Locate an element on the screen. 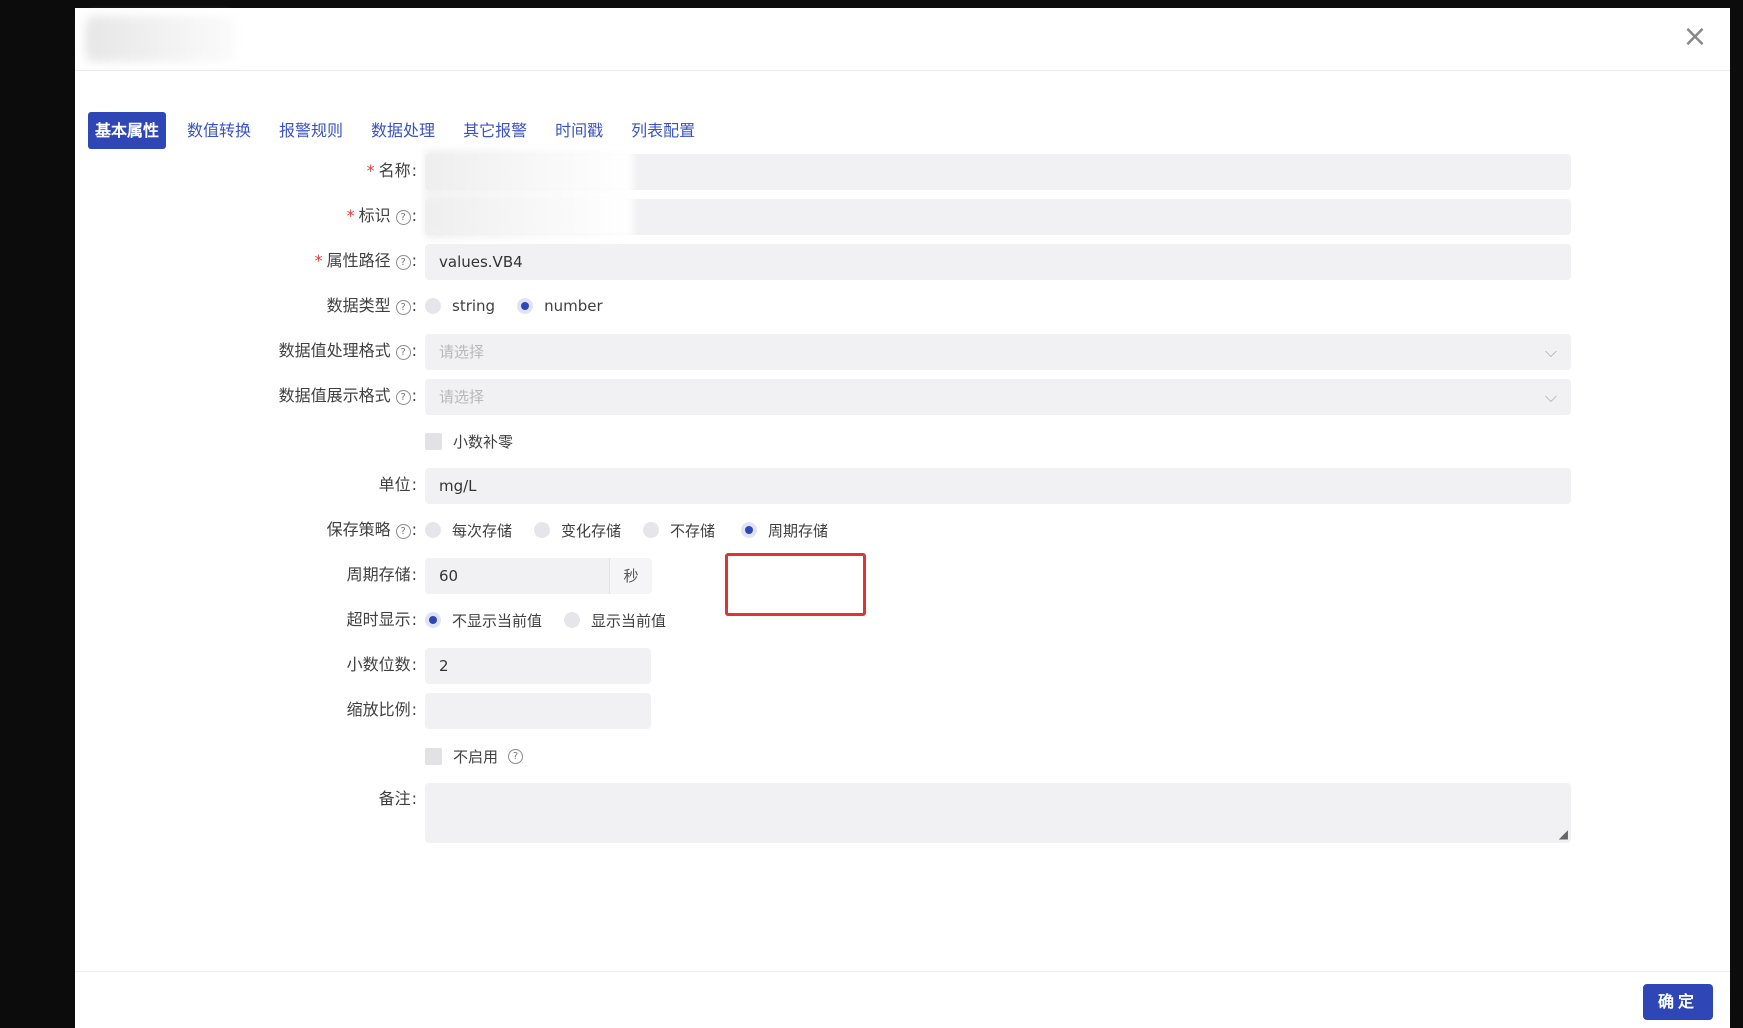 This screenshot has height=1028, width=1743. attr-path-label: * 属性路径?: is located at coordinates (365, 260).